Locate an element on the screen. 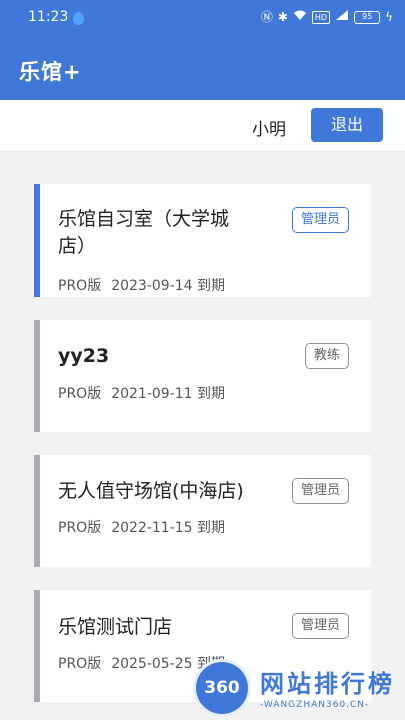 This screenshot has width=405, height=720. venue-card: yy23 教练 PRO版 2021-09-11 到期 is located at coordinates (202, 376).